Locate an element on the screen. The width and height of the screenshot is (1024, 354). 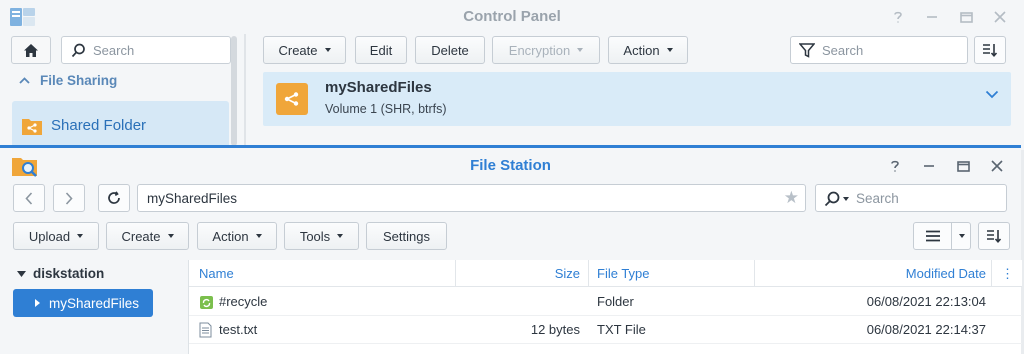
column-header-name: Name is located at coordinates (216, 273).